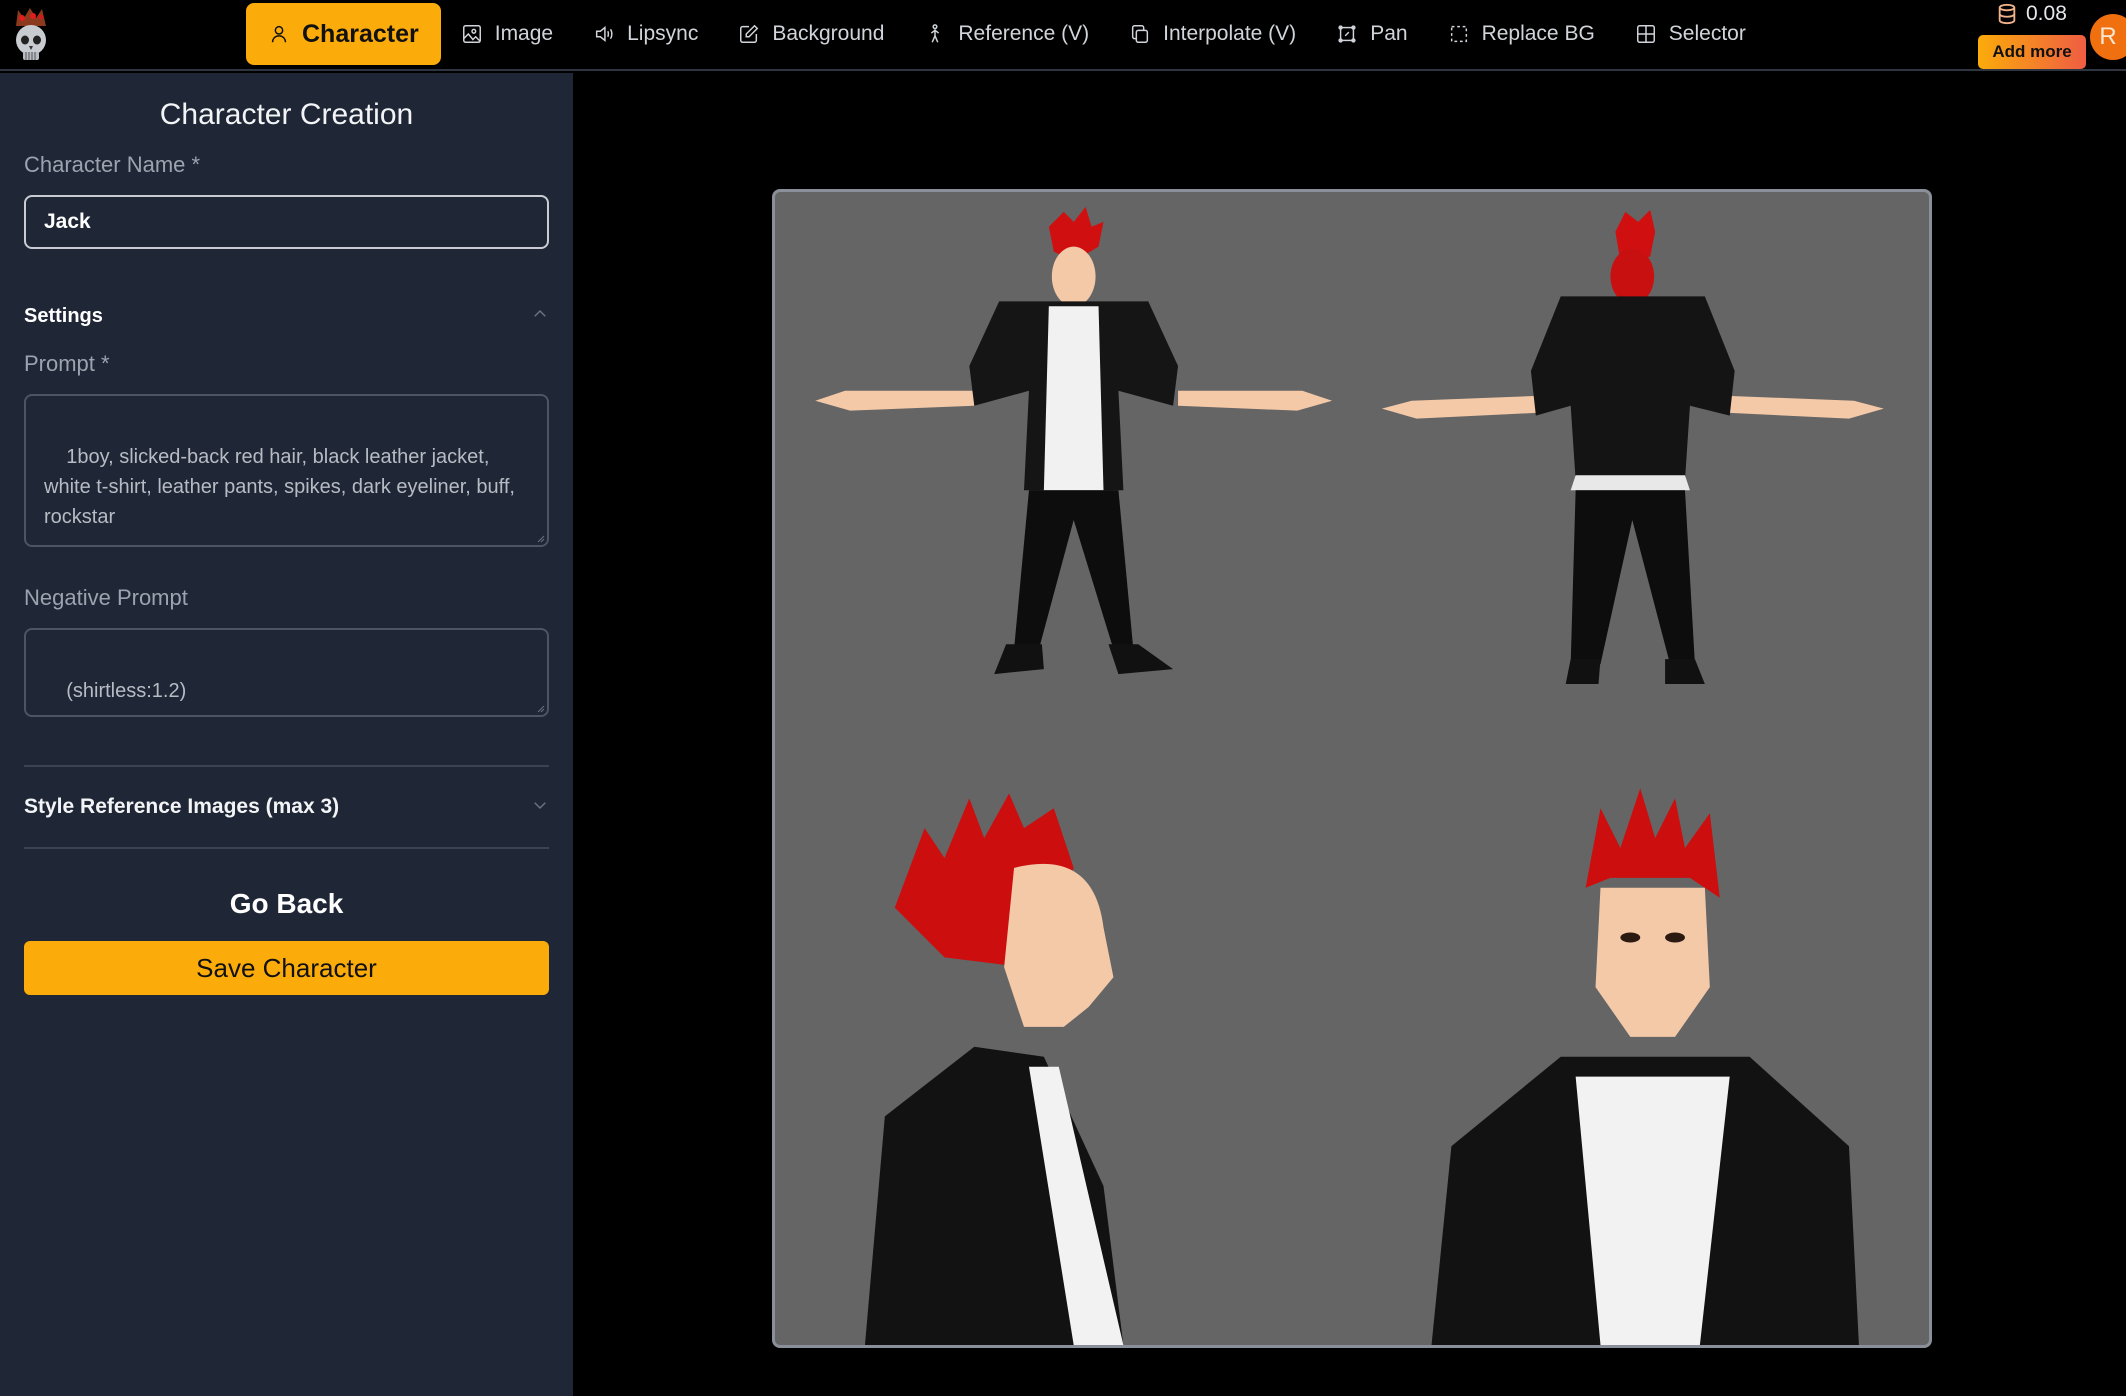  I want to click on tab-lipsync: Lipsync, so click(645, 34).